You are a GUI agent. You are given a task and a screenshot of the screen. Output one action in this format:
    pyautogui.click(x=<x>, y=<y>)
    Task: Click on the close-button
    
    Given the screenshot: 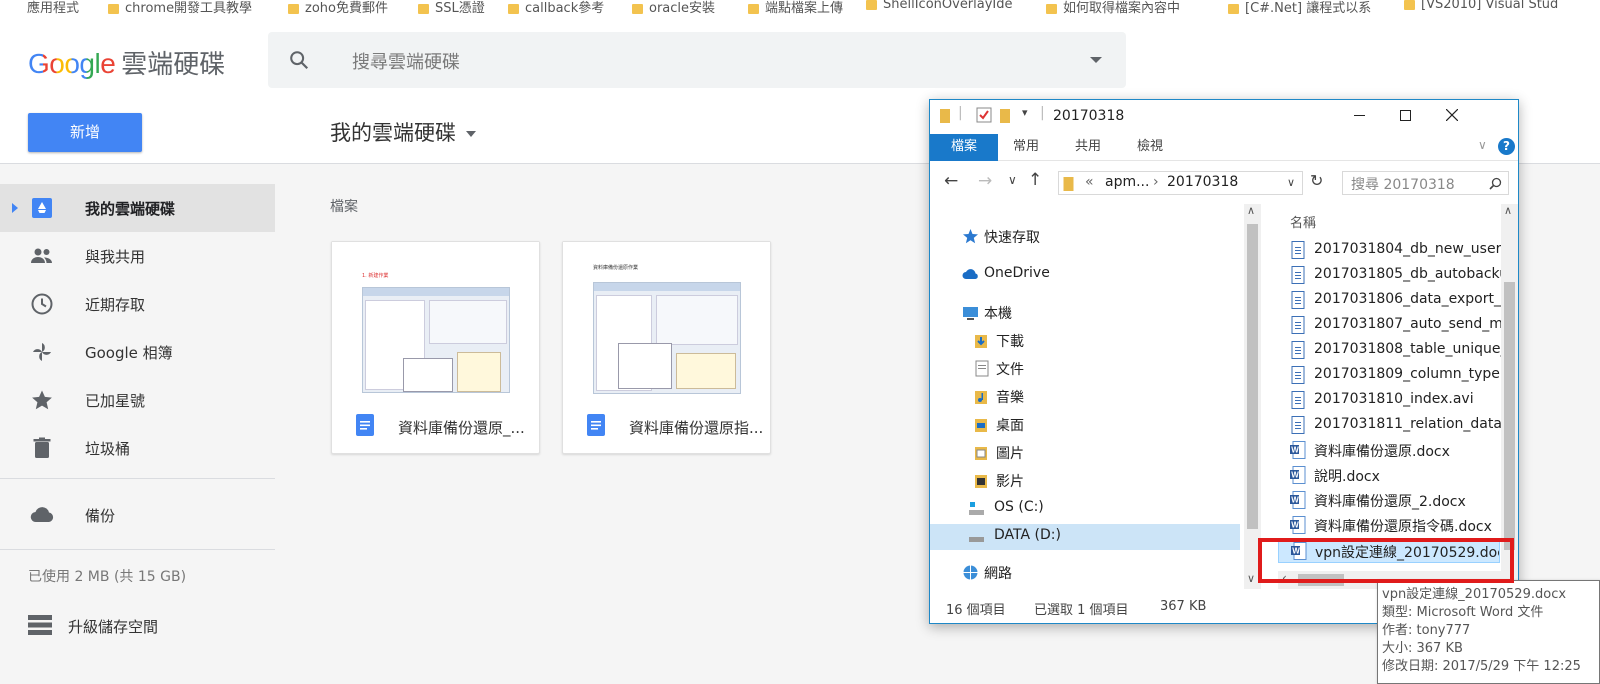 What is the action you would take?
    pyautogui.click(x=1451, y=115)
    